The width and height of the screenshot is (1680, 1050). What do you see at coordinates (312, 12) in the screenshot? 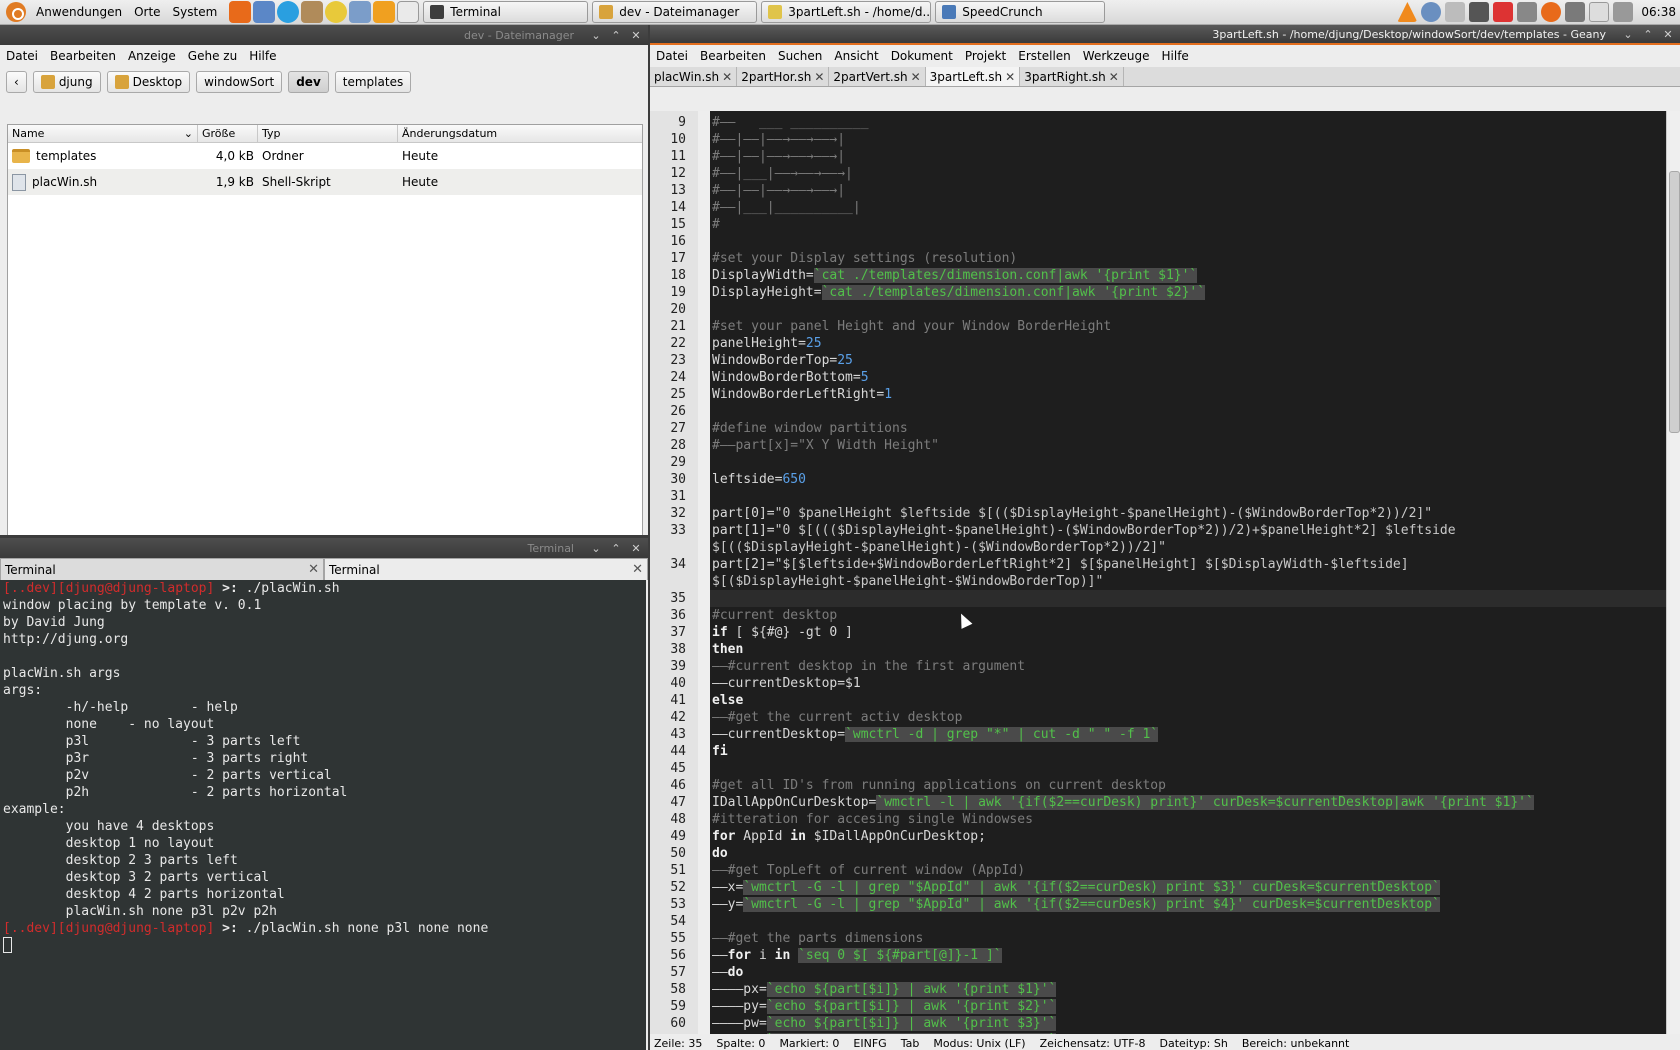
I see `tools-icon` at bounding box center [312, 12].